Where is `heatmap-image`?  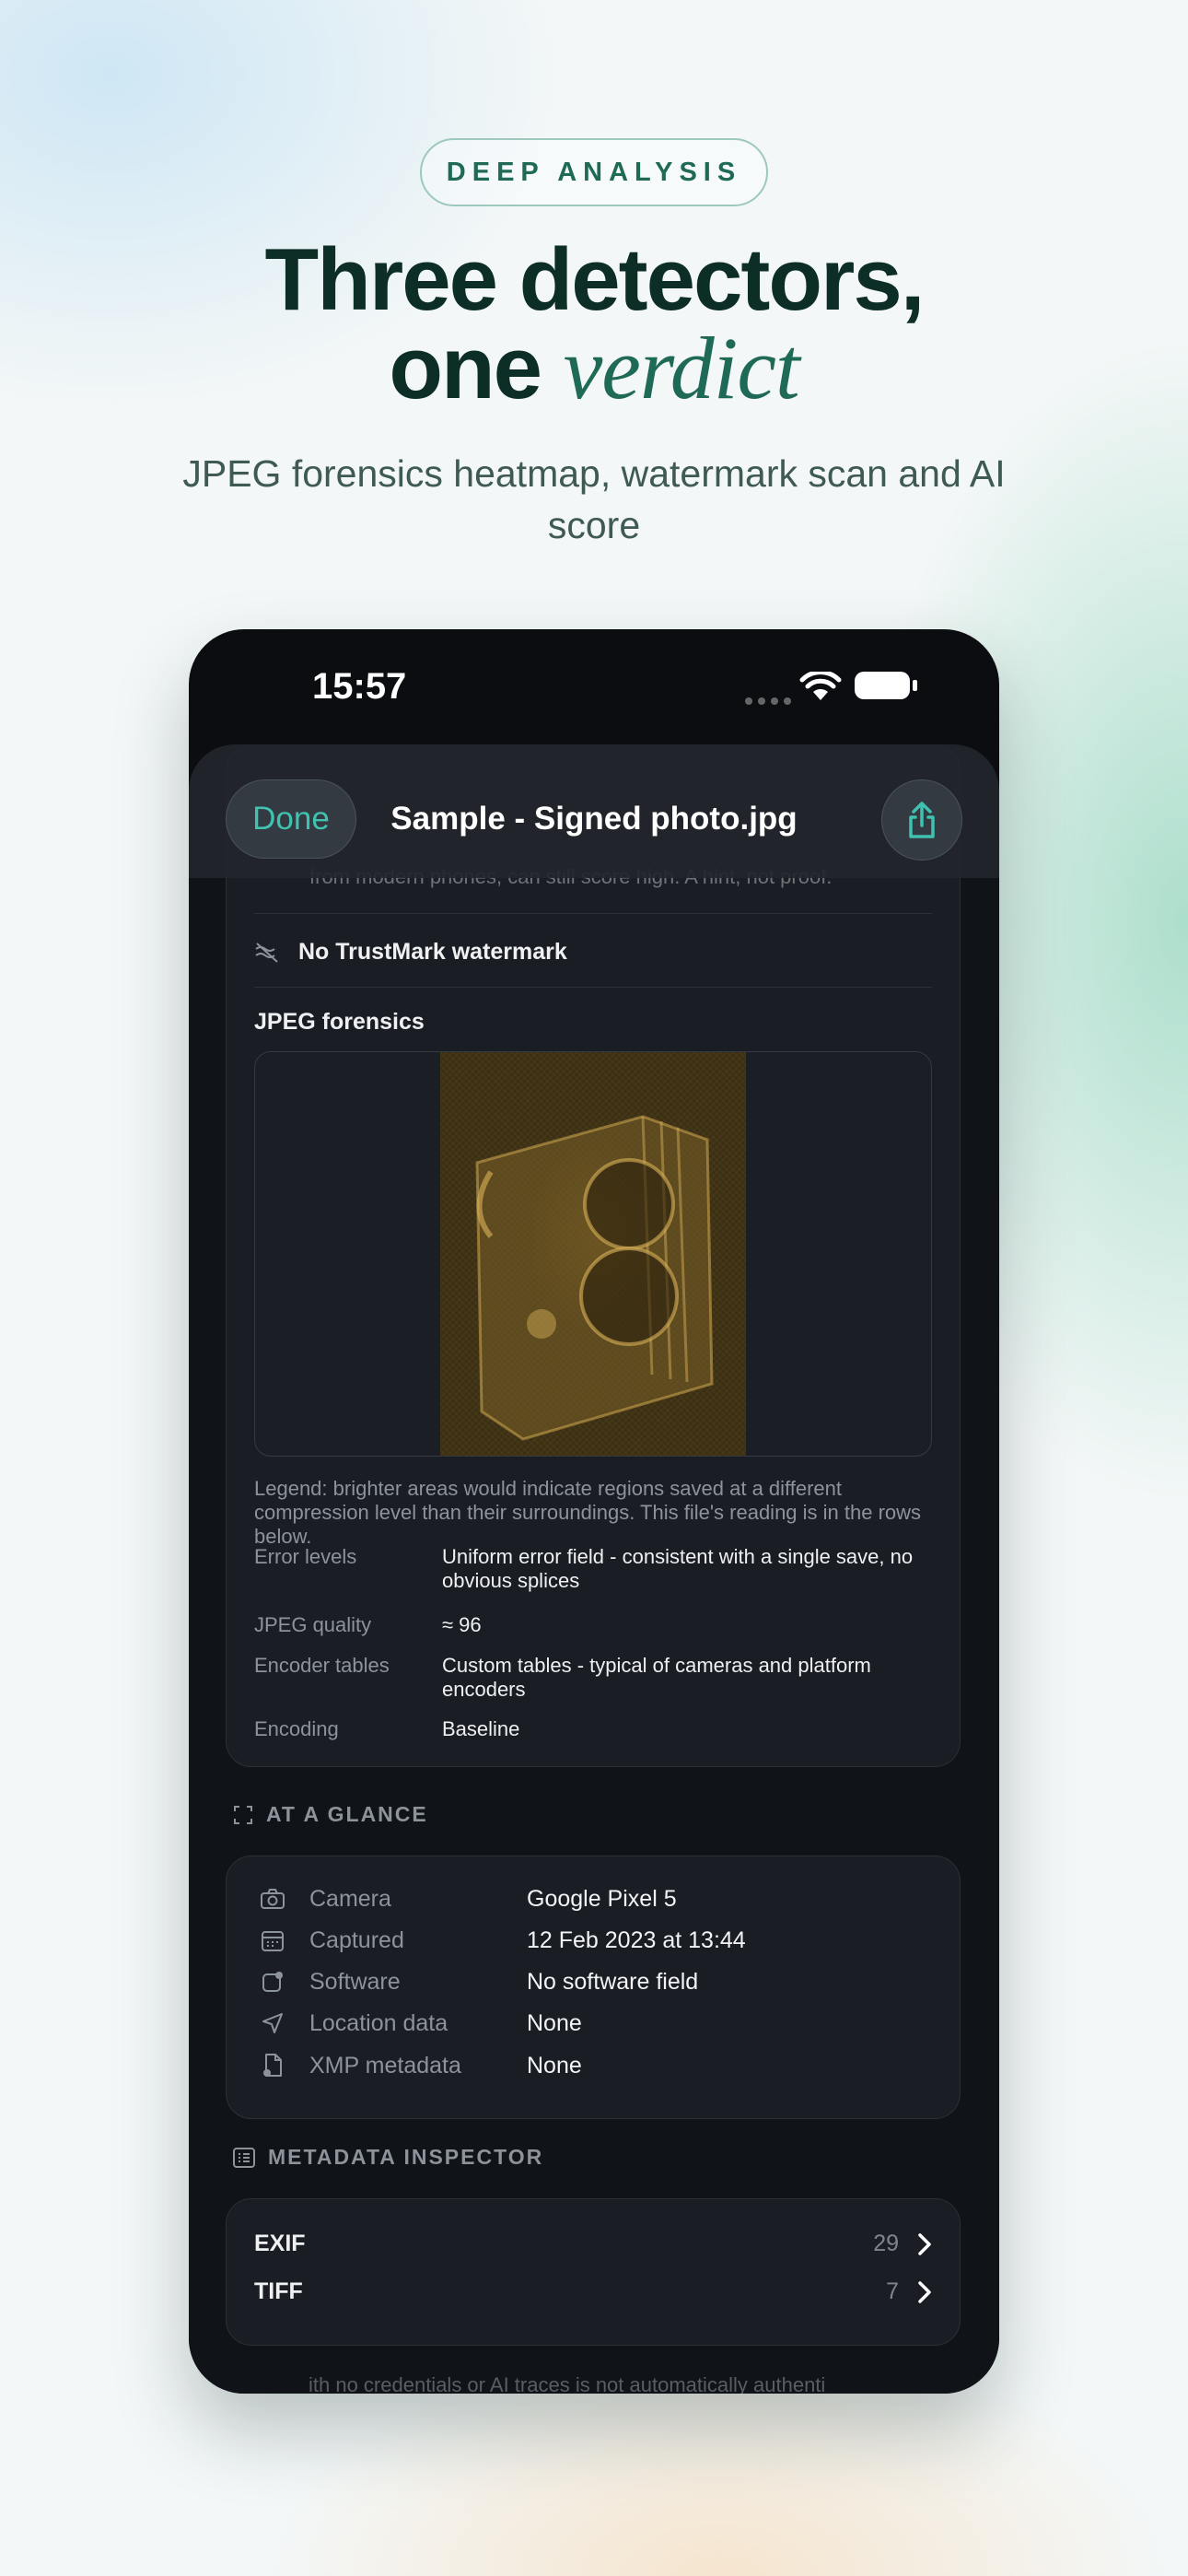 heatmap-image is located at coordinates (593, 1254).